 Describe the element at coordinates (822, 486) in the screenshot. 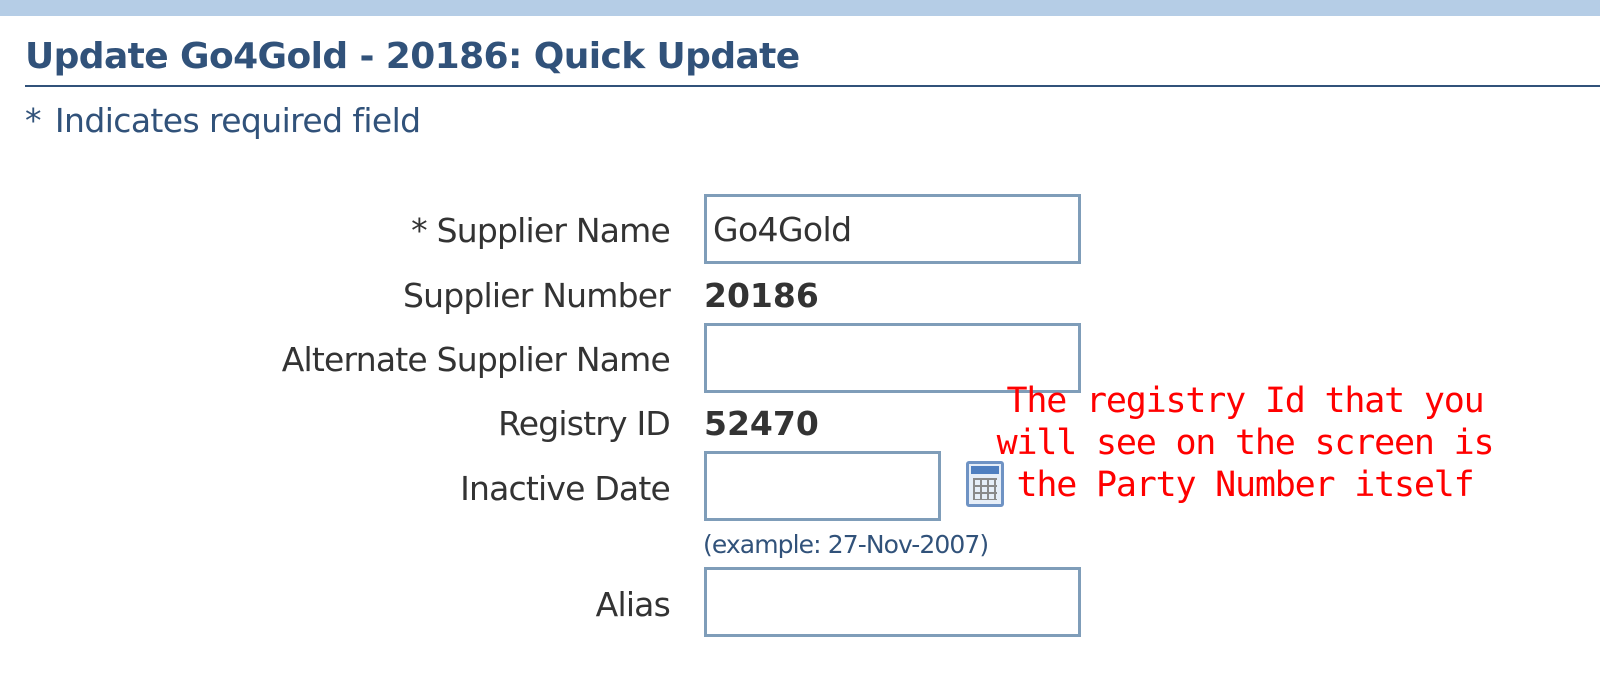

I see `inactive-date-input` at that location.